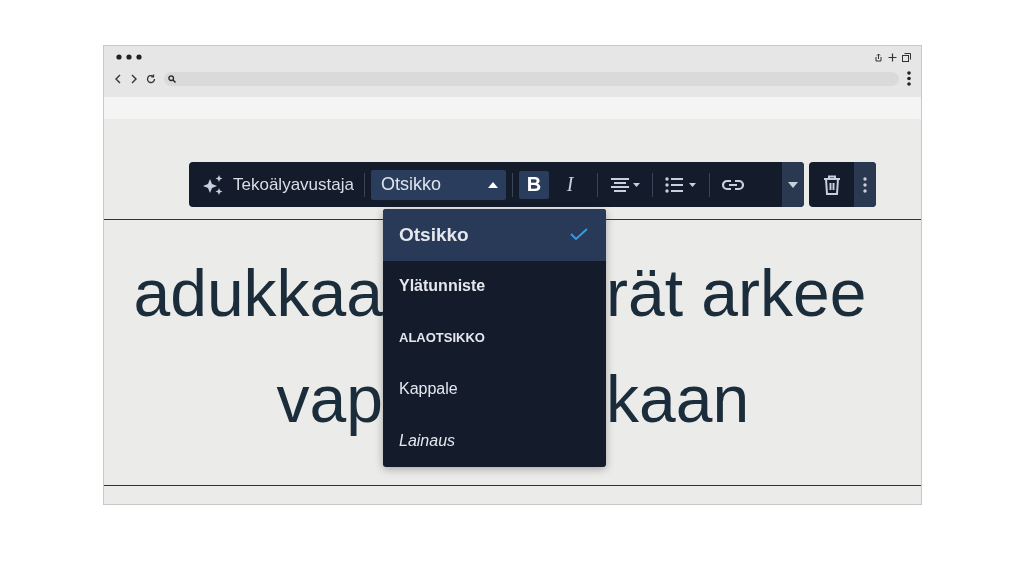 The image size is (1024, 579). What do you see at coordinates (533, 184) in the screenshot?
I see `bold-button: B` at bounding box center [533, 184].